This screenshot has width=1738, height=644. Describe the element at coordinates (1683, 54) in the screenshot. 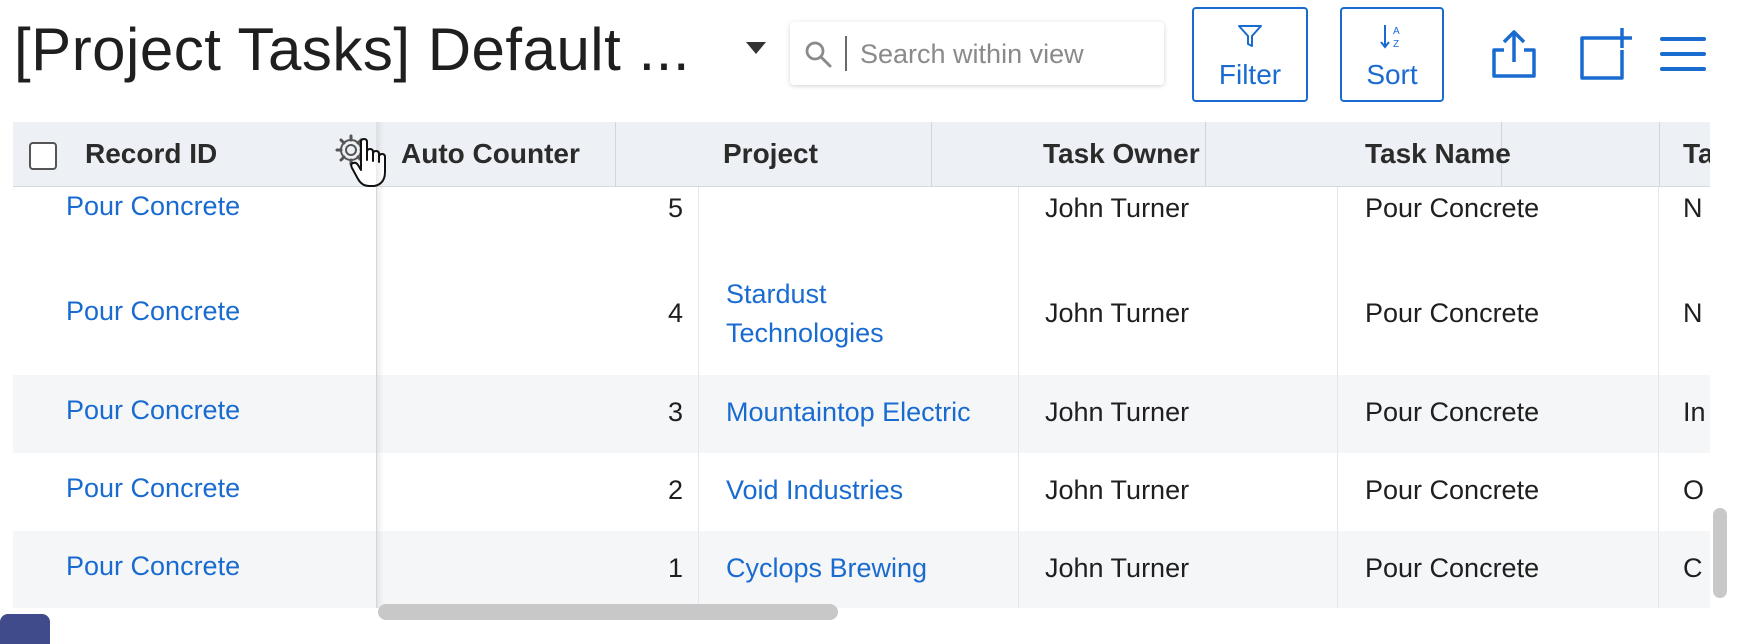

I see `hamburger-menu-icon` at that location.